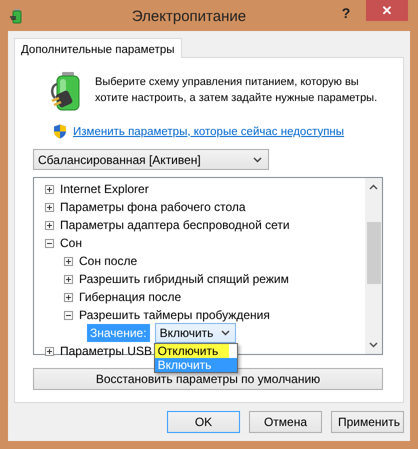 This screenshot has width=418, height=449. What do you see at coordinates (118, 333) in the screenshot?
I see `setting-label: Значение:` at bounding box center [118, 333].